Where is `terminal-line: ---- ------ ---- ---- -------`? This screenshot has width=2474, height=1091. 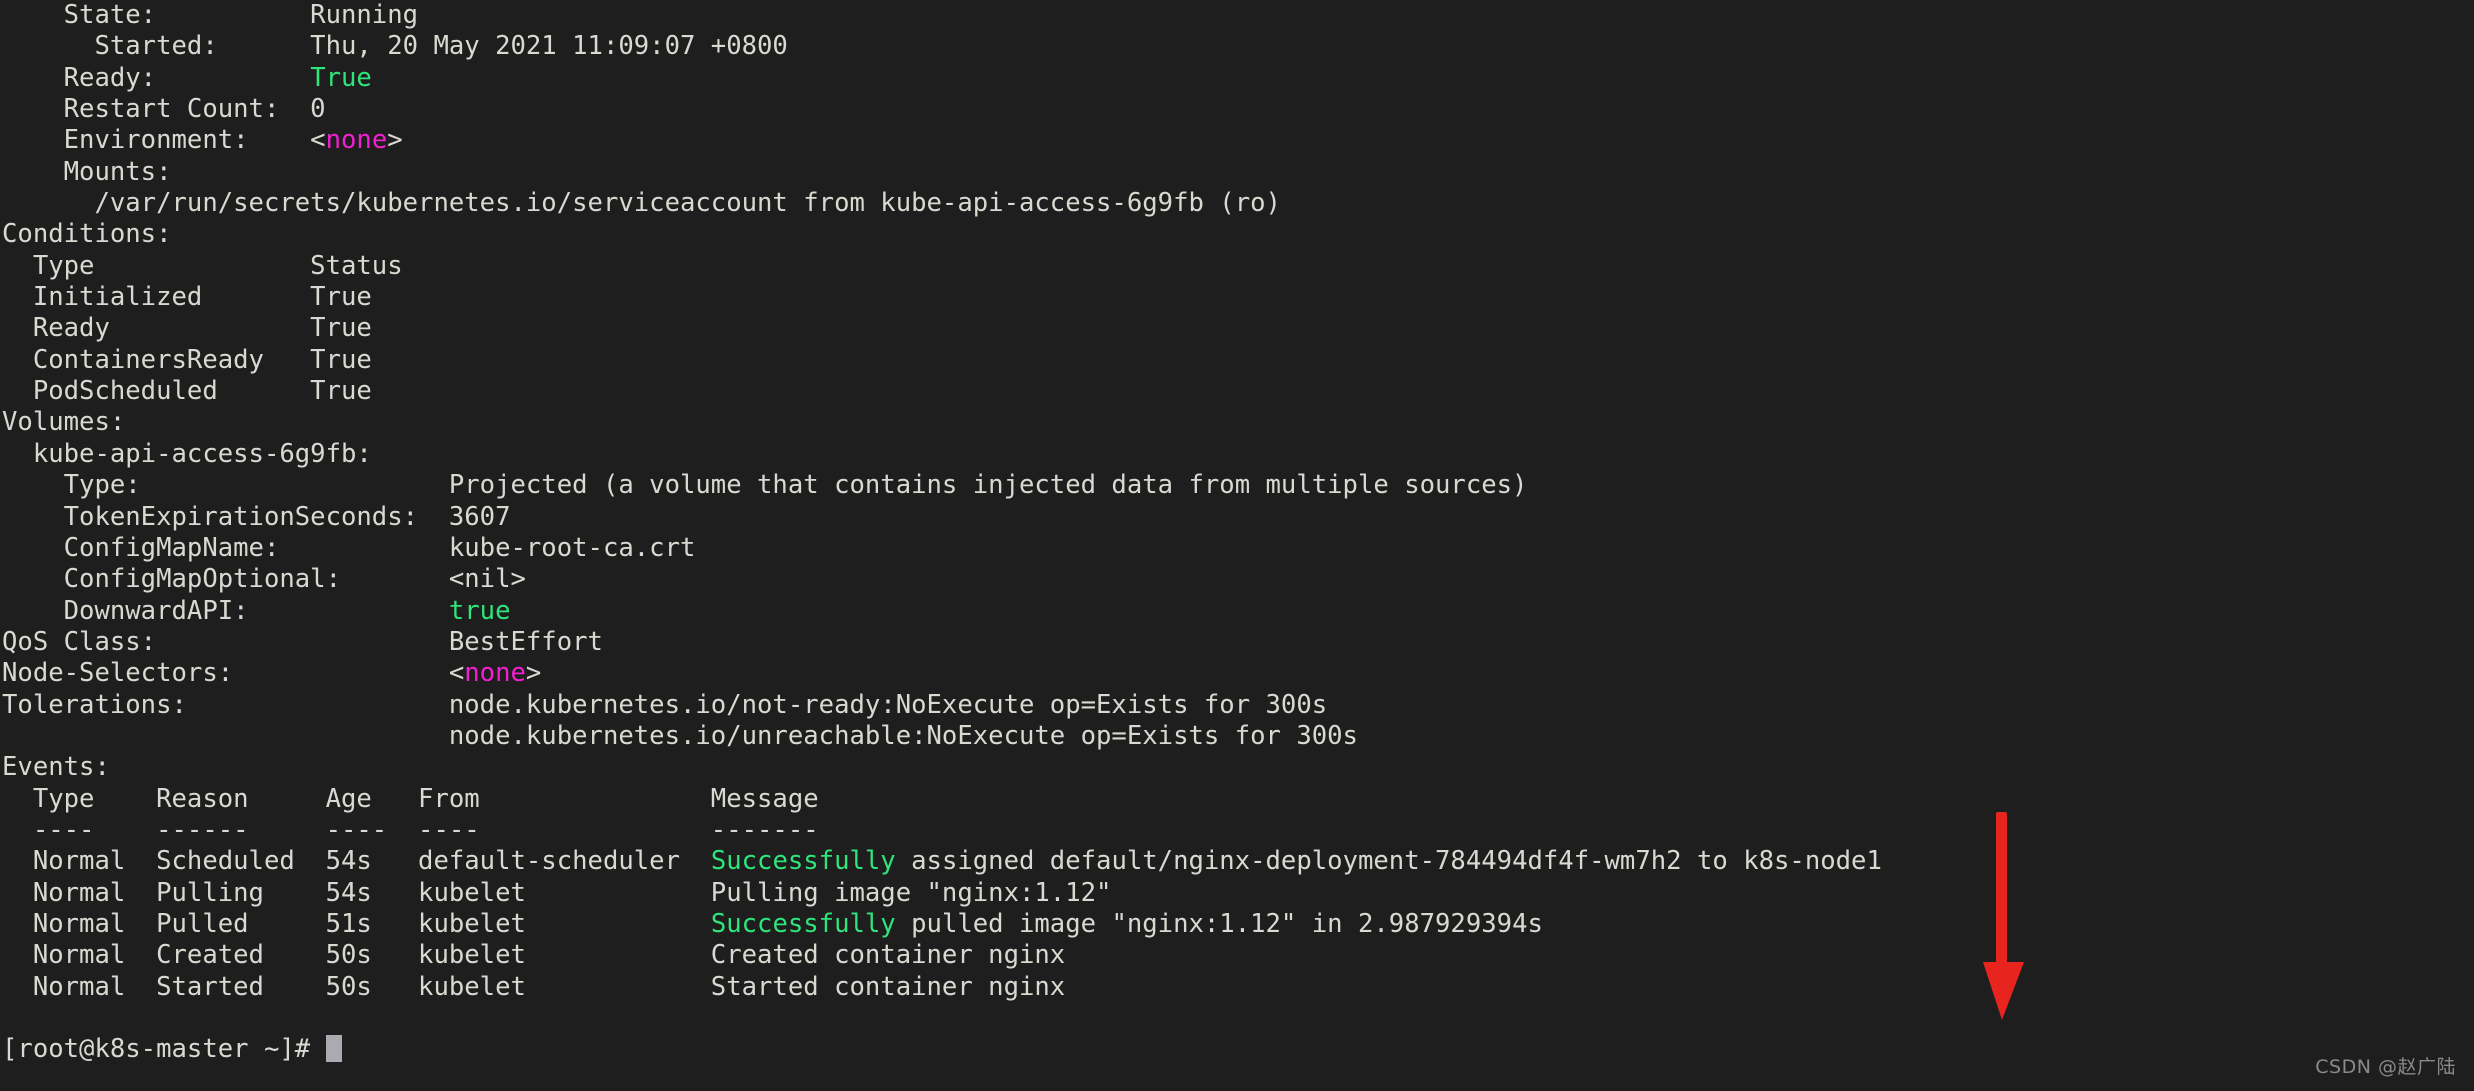
terminal-line: ---- ------ ---- ---- ------- is located at coordinates (942, 830).